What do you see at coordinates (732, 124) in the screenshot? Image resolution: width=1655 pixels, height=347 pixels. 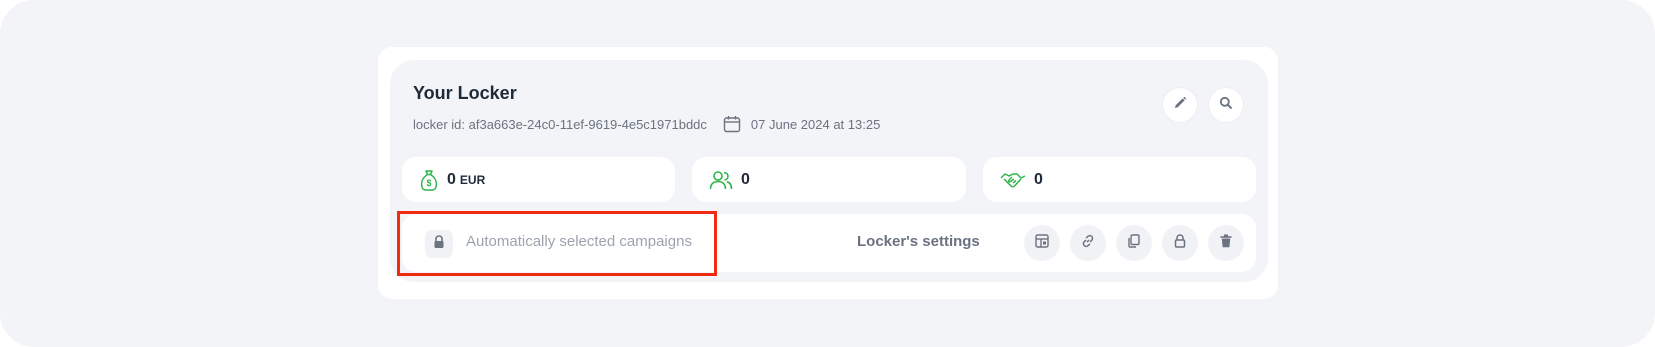 I see `calendar-icon` at bounding box center [732, 124].